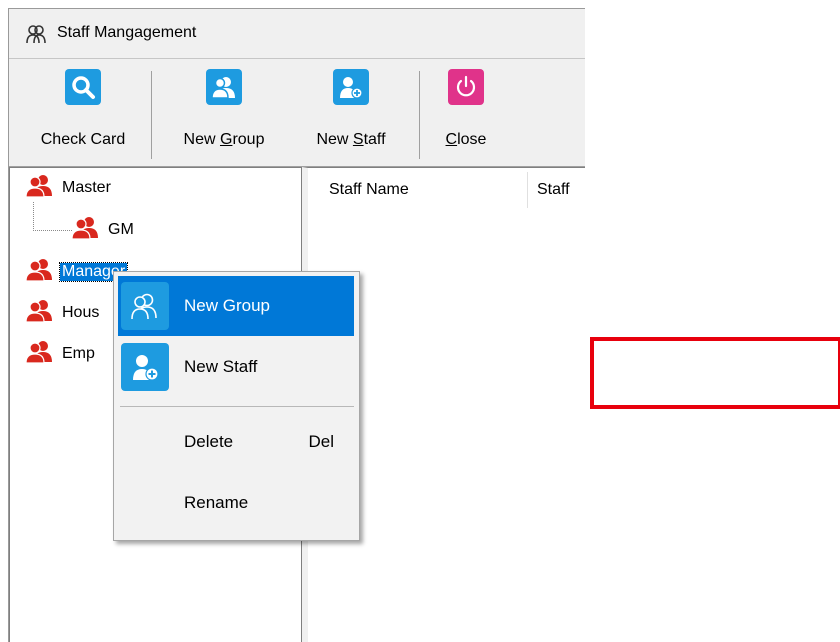 The width and height of the screenshot is (840, 642). What do you see at coordinates (466, 114) in the screenshot?
I see `close-button: Close` at bounding box center [466, 114].